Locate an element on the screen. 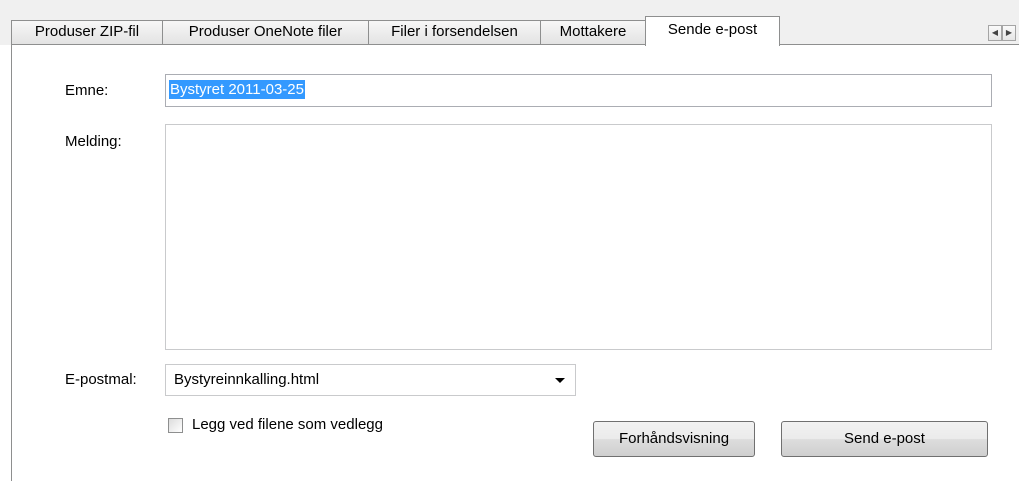 The image size is (1019, 481). subject-input-value: Bystyret 2011-03-25 is located at coordinates (237, 89).